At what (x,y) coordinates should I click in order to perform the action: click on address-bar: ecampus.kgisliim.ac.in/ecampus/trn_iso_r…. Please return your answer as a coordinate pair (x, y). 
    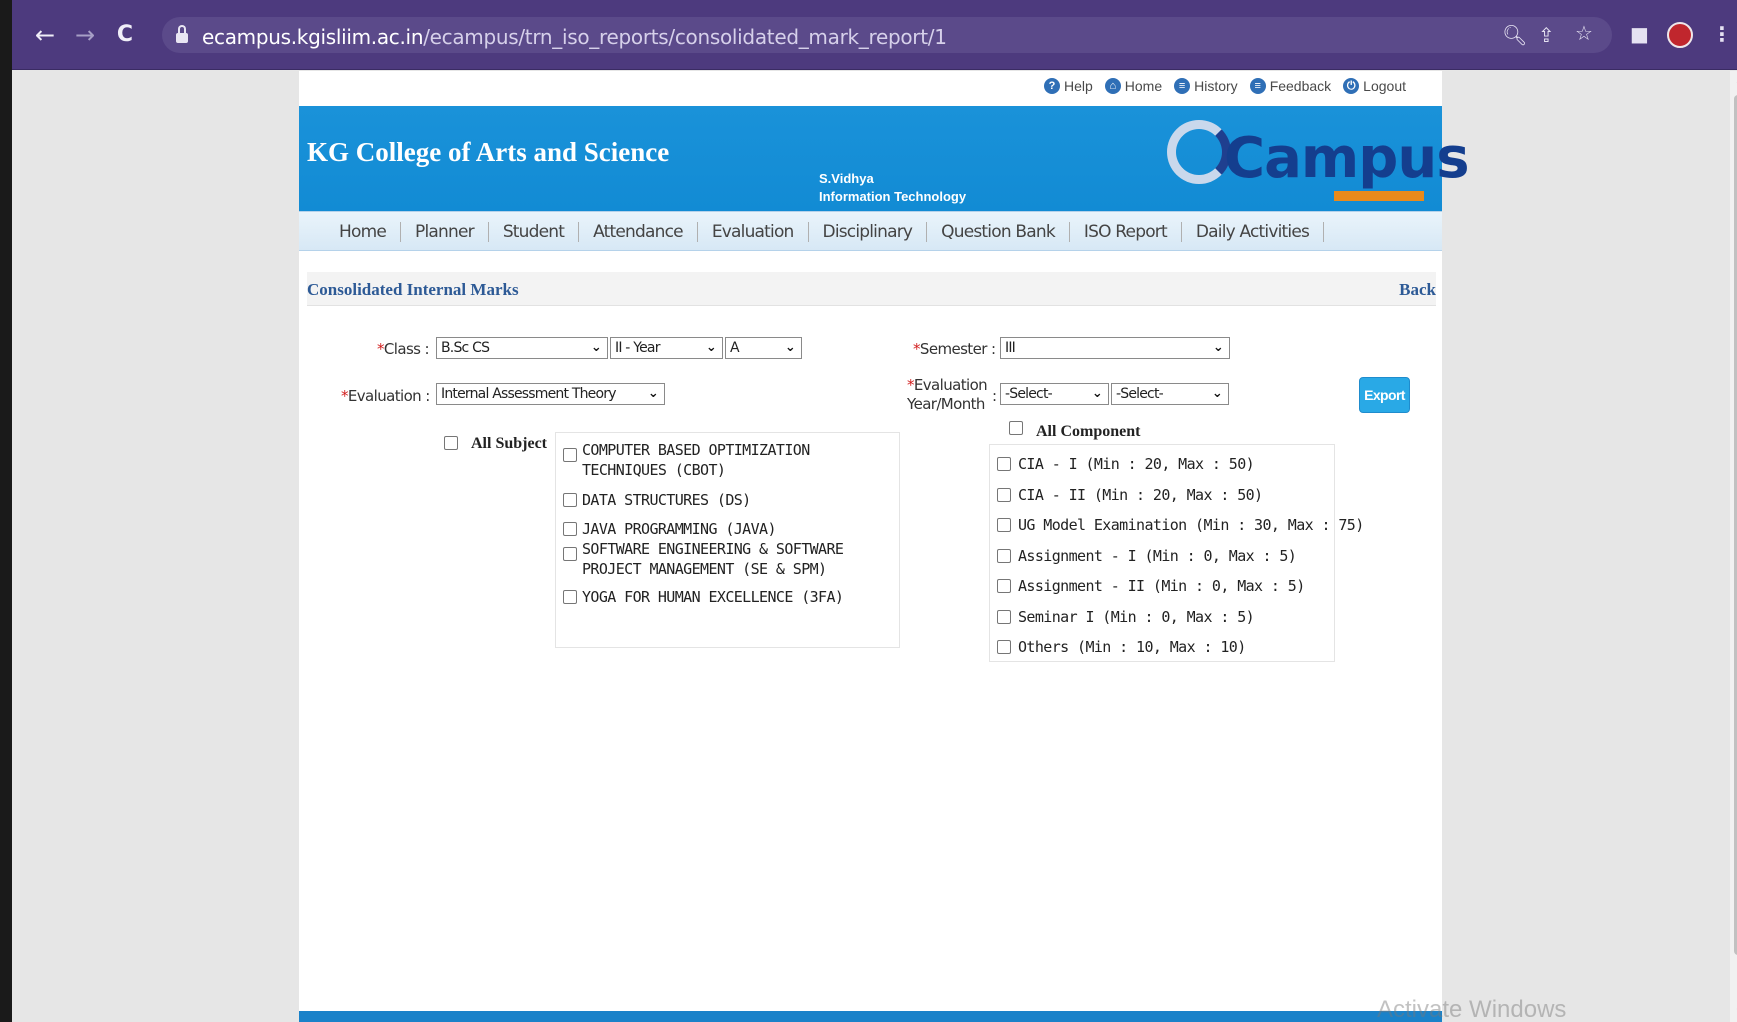
    Looking at the image, I should click on (887, 35).